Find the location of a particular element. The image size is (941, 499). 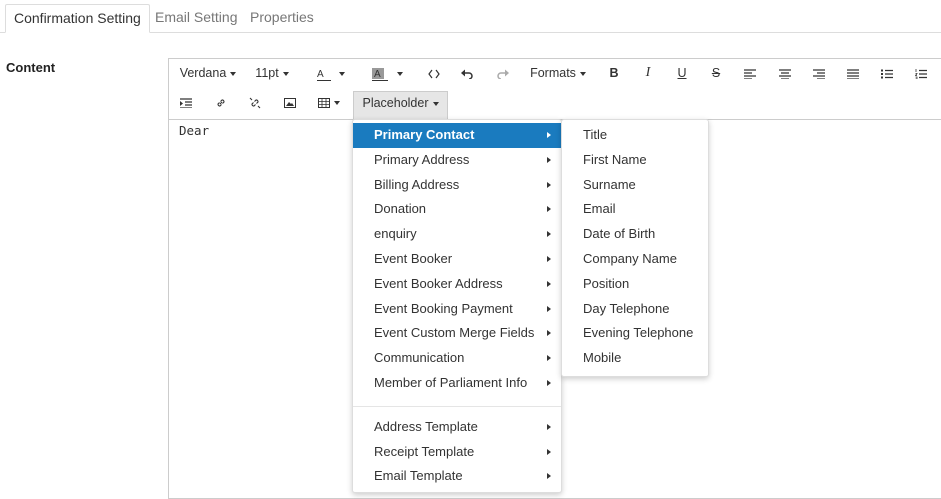

align-left-icon is located at coordinates (750, 74).